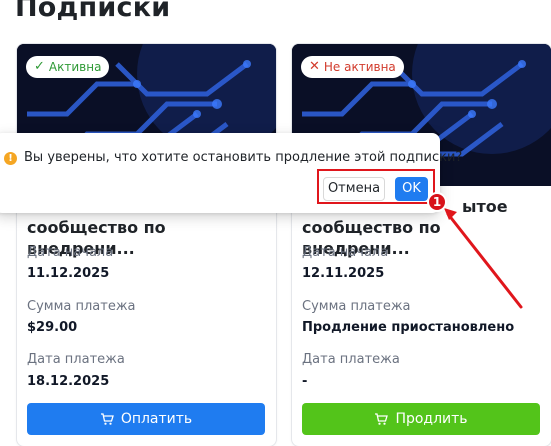  What do you see at coordinates (68, 381) in the screenshot?
I see `payment-date-value: 18.12.2025` at bounding box center [68, 381].